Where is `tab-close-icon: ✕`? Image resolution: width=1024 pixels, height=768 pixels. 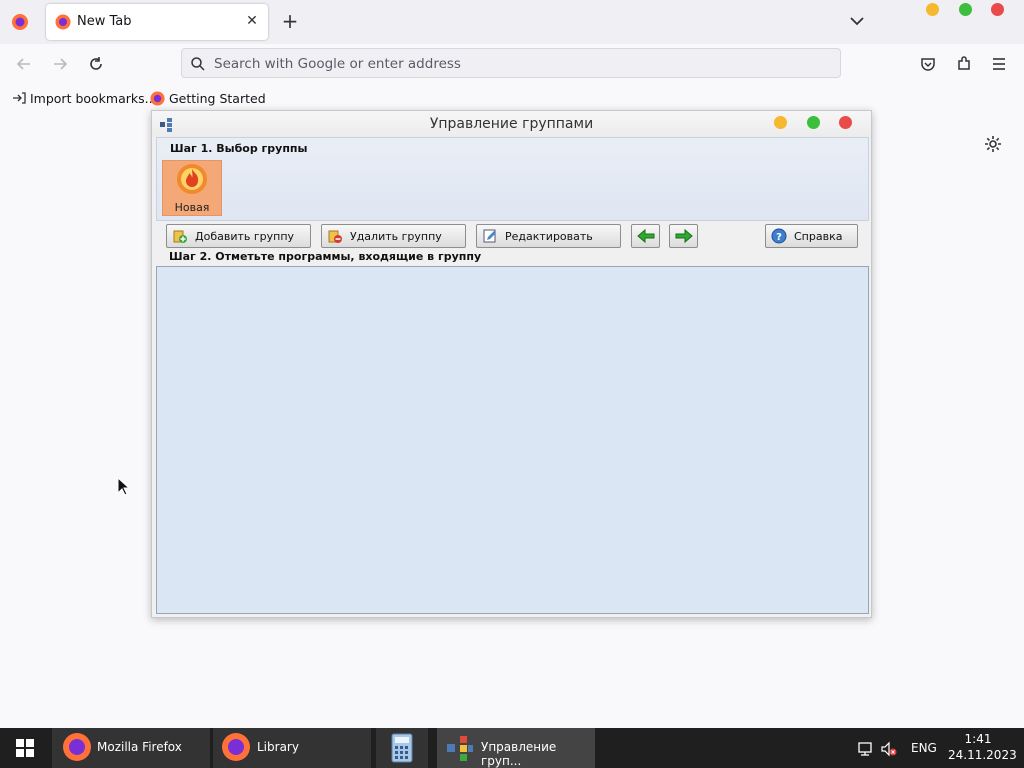
tab-close-icon: ✕ is located at coordinates (252, 21).